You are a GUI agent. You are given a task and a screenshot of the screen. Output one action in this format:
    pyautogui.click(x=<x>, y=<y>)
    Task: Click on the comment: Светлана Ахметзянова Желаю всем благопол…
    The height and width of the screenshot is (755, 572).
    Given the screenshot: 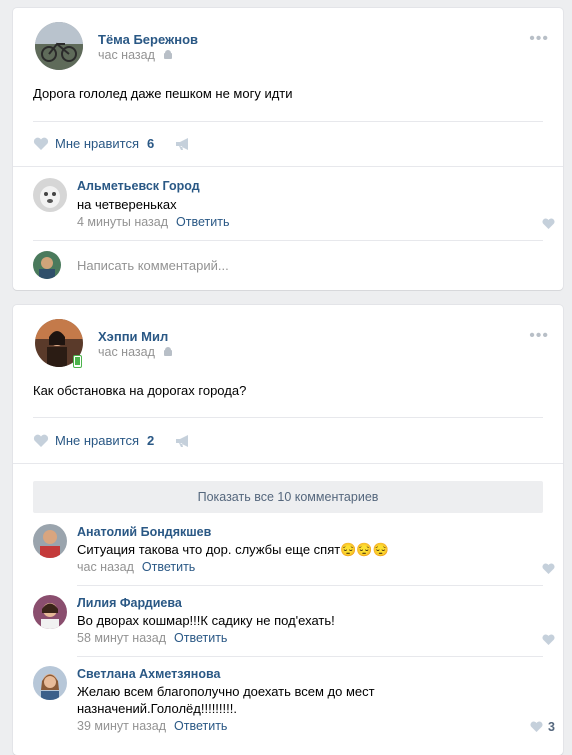 What is the action you would take?
    pyautogui.click(x=288, y=702)
    